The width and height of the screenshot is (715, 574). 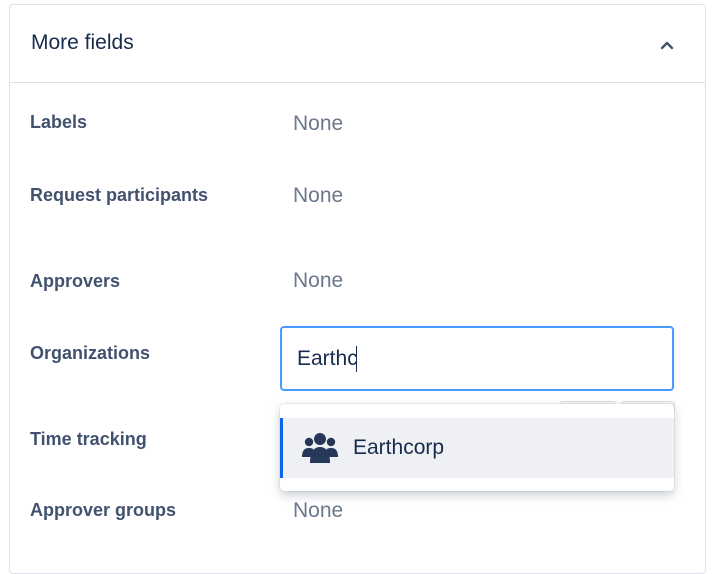 What do you see at coordinates (82, 42) in the screenshot?
I see `panel-title: More fields` at bounding box center [82, 42].